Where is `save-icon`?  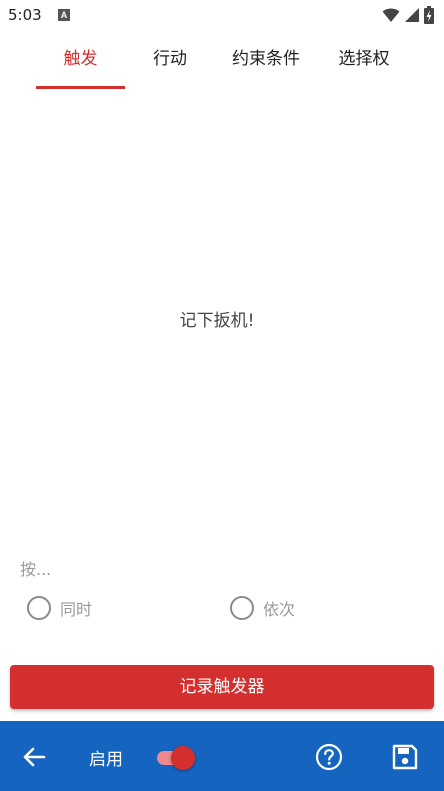 save-icon is located at coordinates (405, 757).